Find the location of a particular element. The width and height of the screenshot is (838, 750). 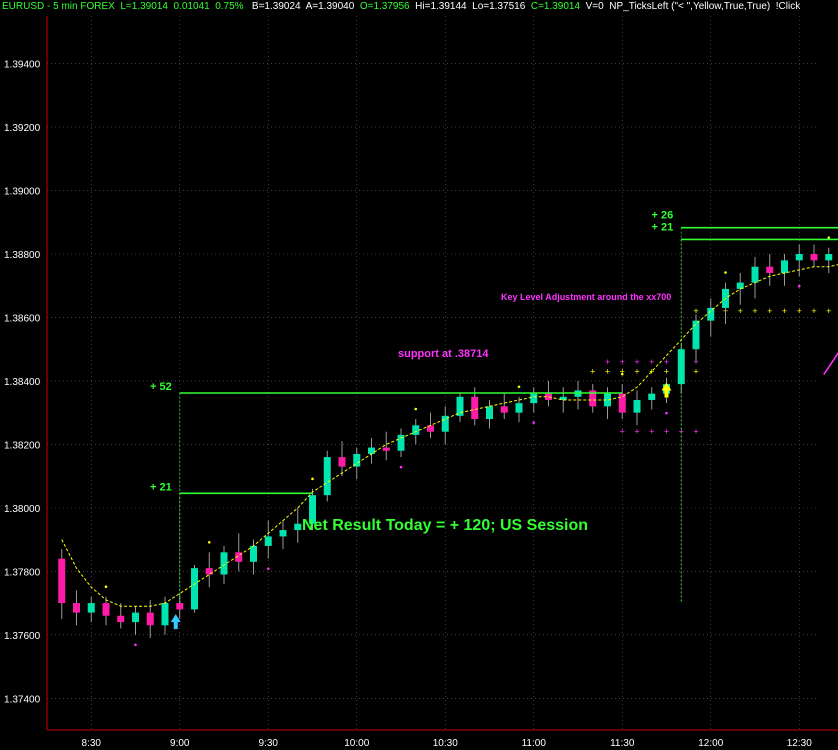

x-tick-label: 9:30 is located at coordinates (269, 743).